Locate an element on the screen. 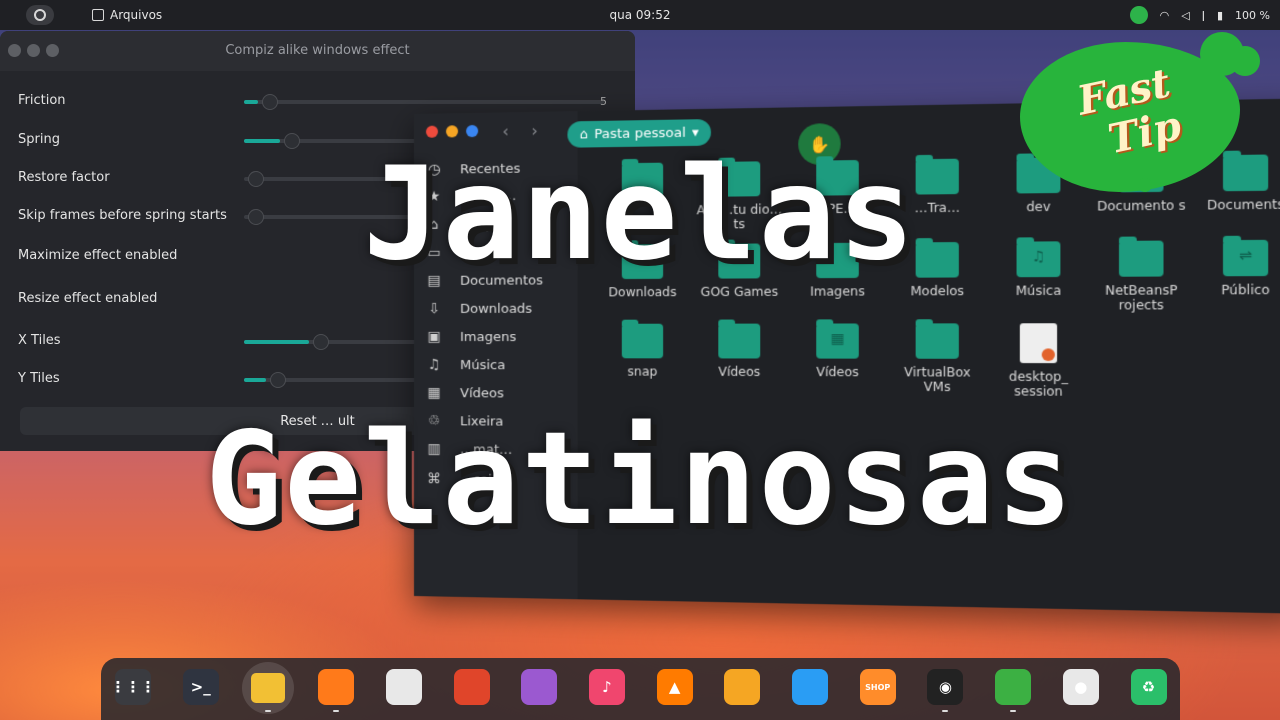 Image resolution: width=1280 pixels, height=720 pixels. setting-label: Y Tiles is located at coordinates (39, 378).